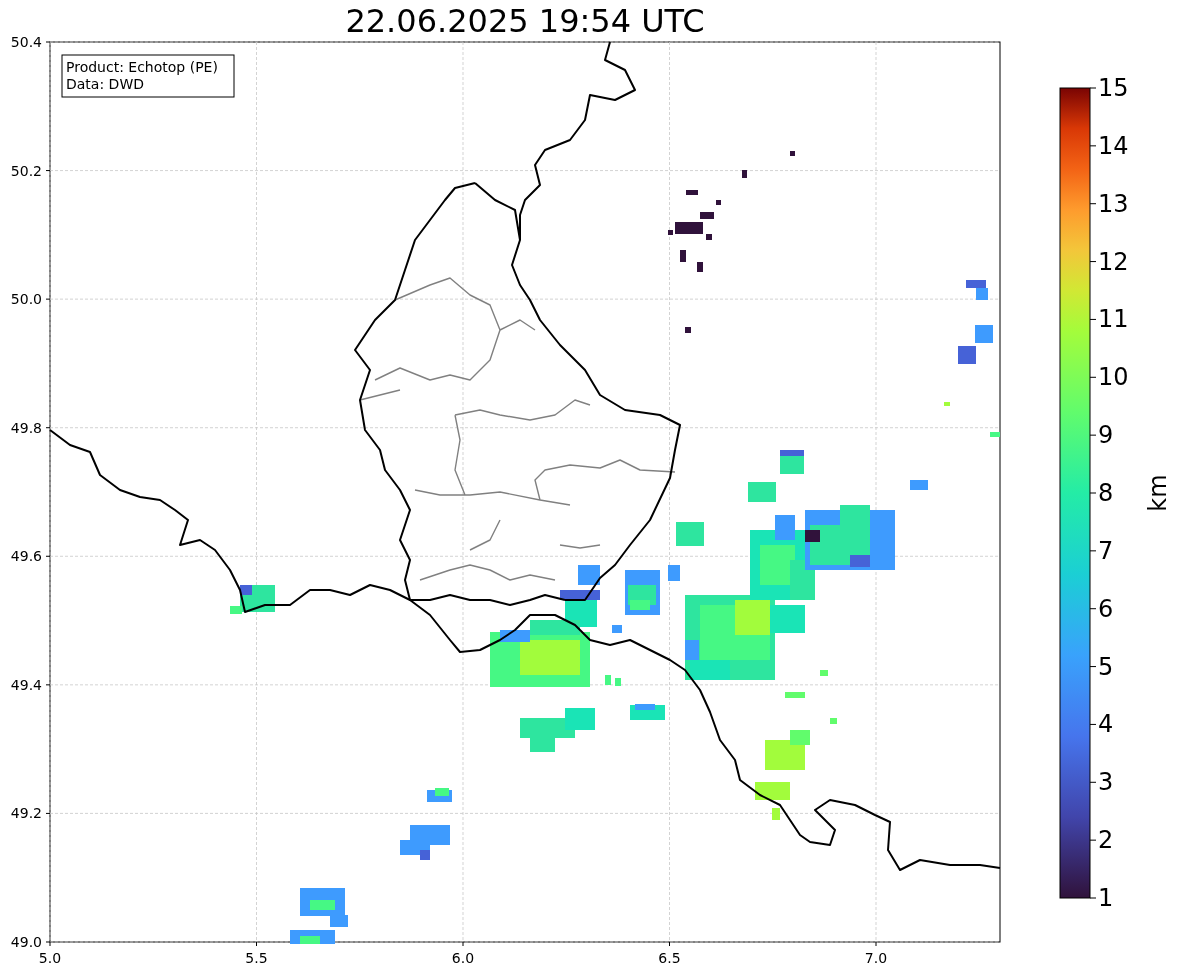  Describe the element at coordinates (1106, 550) in the screenshot. I see `colorbar-tick-label: 7` at that location.